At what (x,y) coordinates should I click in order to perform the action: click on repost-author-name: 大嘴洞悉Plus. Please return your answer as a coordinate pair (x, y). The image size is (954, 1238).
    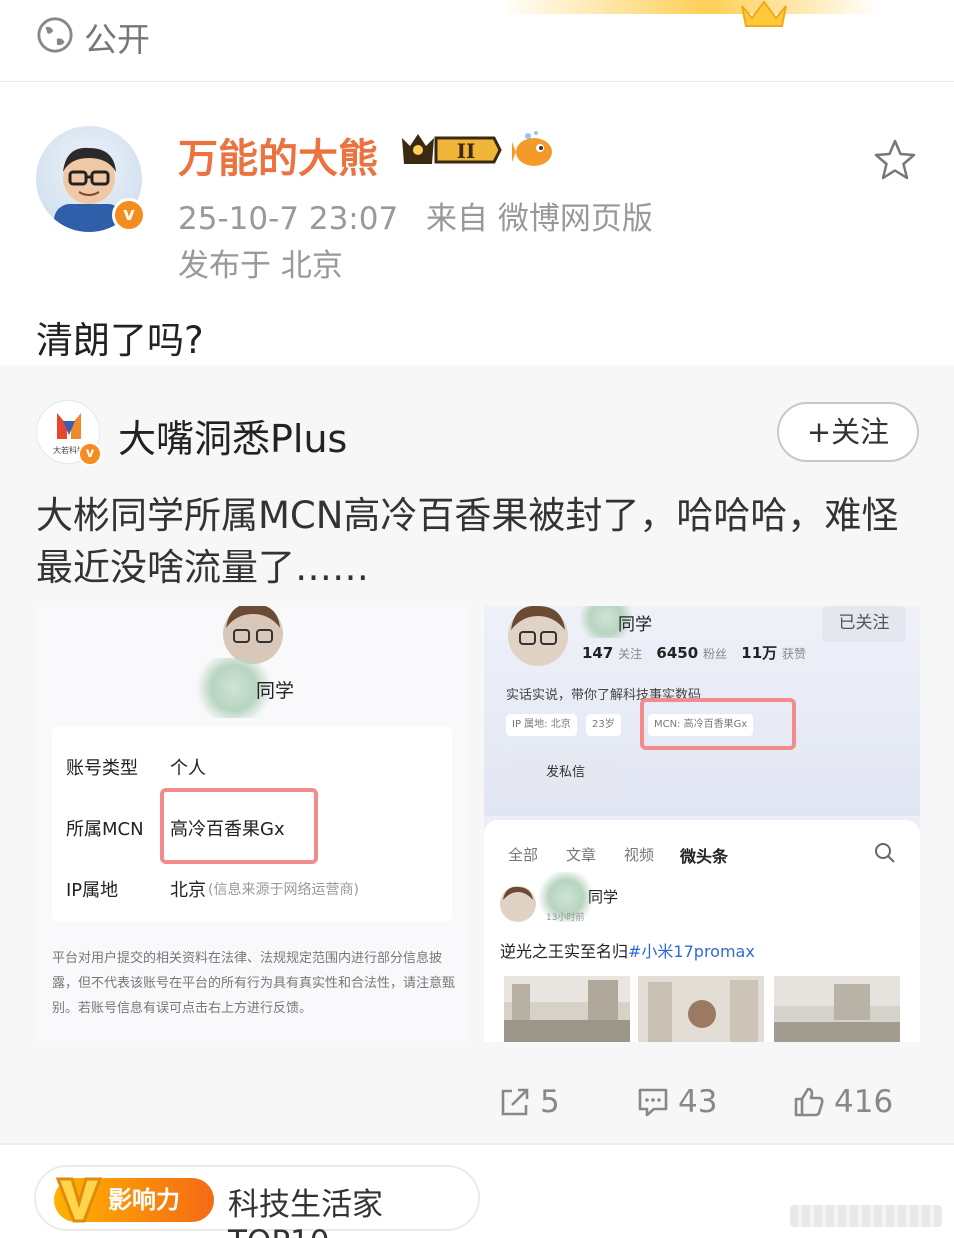
    Looking at the image, I should click on (232, 435).